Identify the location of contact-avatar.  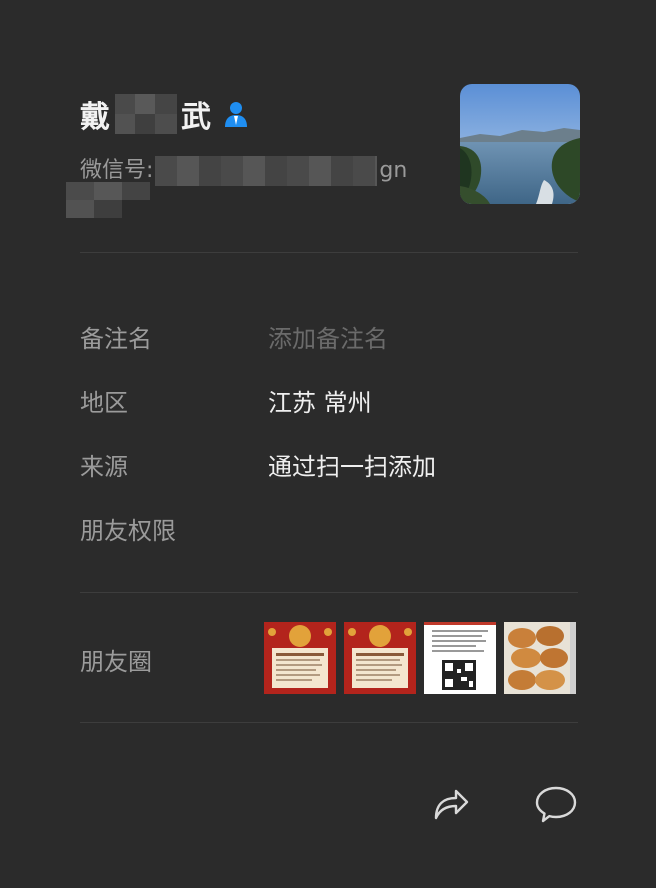
(520, 144).